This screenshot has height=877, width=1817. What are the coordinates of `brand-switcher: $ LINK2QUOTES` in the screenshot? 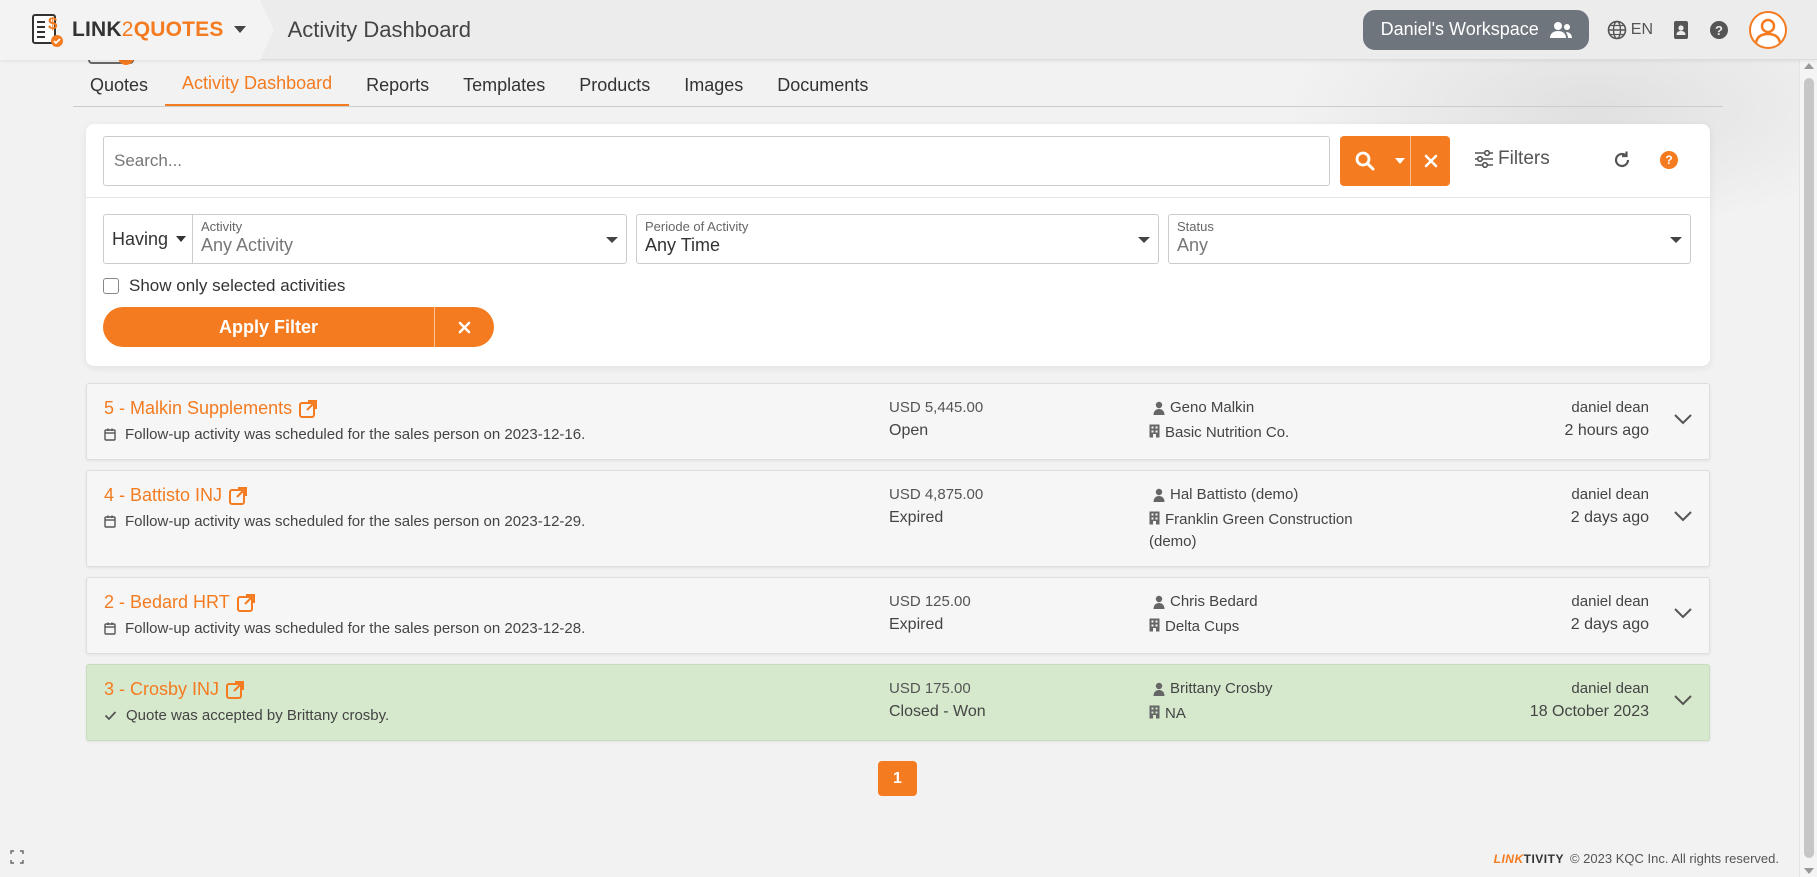 It's located at (130, 30).